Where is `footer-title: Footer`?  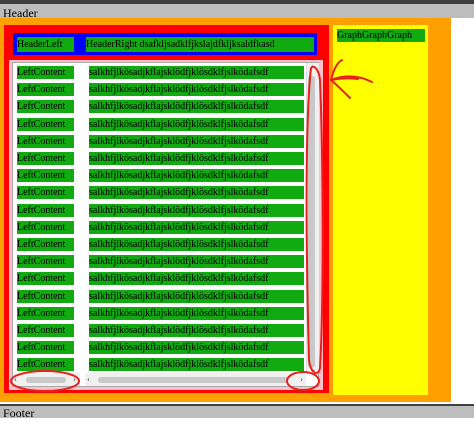
footer-title: Footer is located at coordinates (19, 413).